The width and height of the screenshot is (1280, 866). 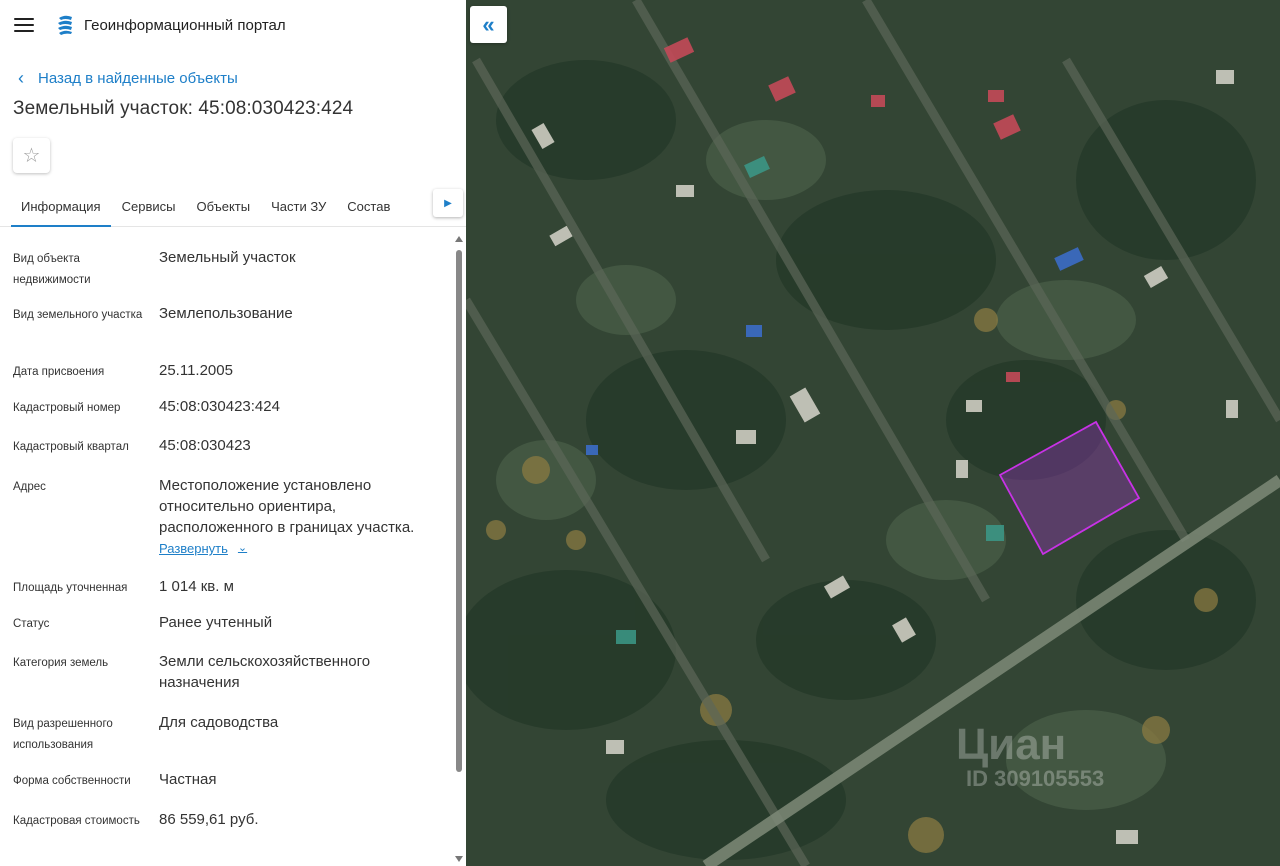 I want to click on collapse-panel-button: «, so click(x=488, y=24).